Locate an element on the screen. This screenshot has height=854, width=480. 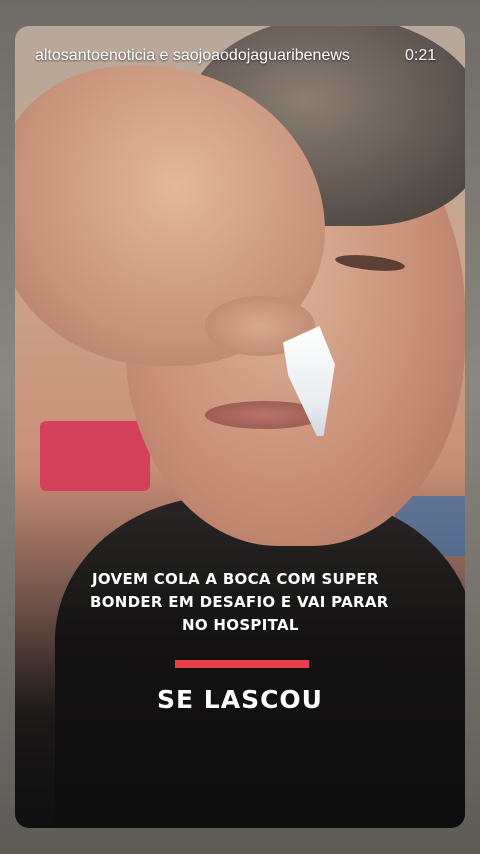
tagline: SE LASCOU is located at coordinates (240, 699).